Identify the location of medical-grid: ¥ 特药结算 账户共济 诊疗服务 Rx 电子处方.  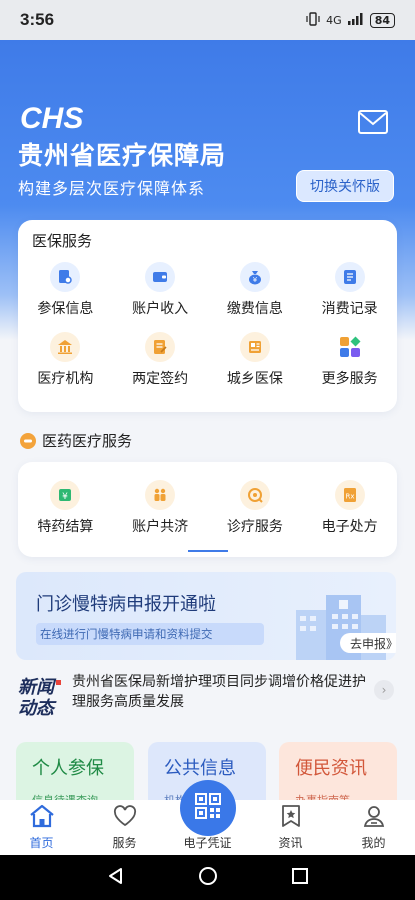
(207, 510).